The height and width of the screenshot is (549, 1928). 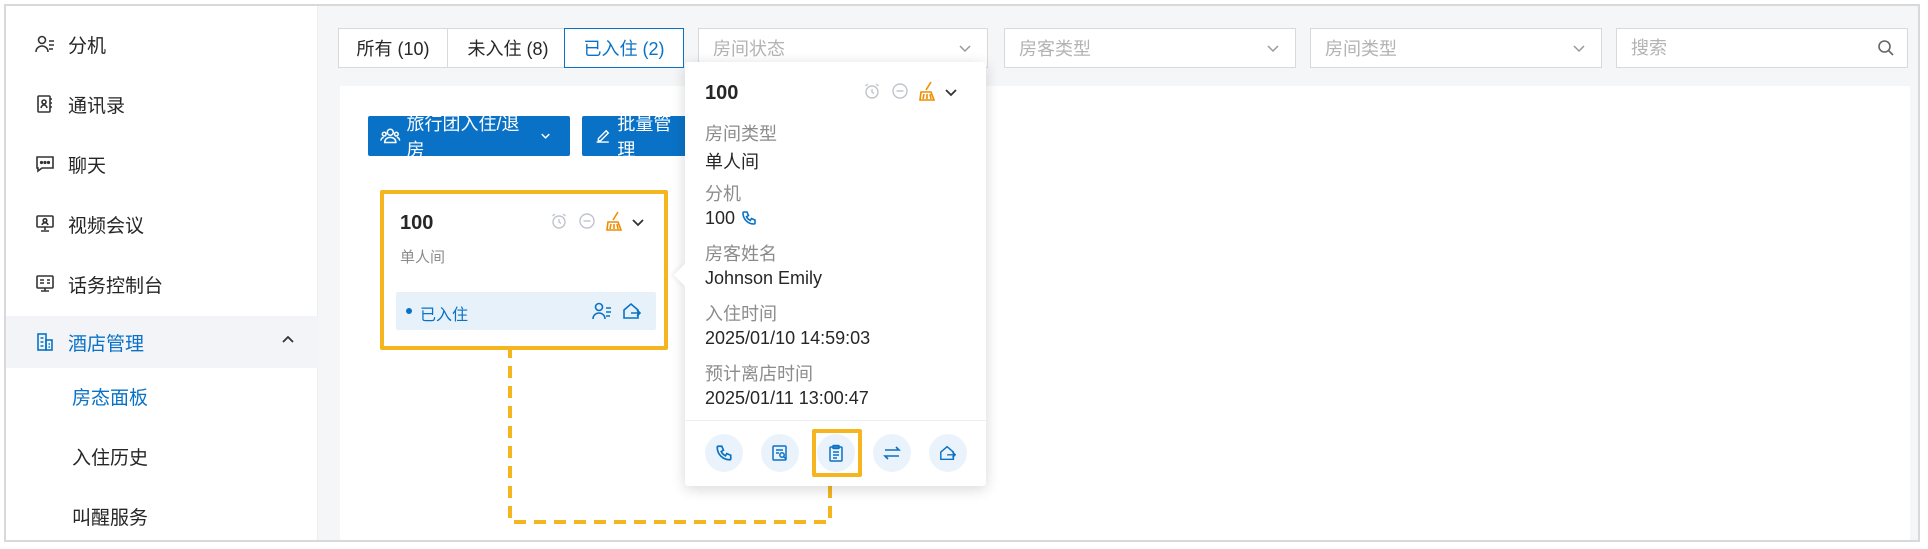 I want to click on search-box, so click(x=1762, y=48).